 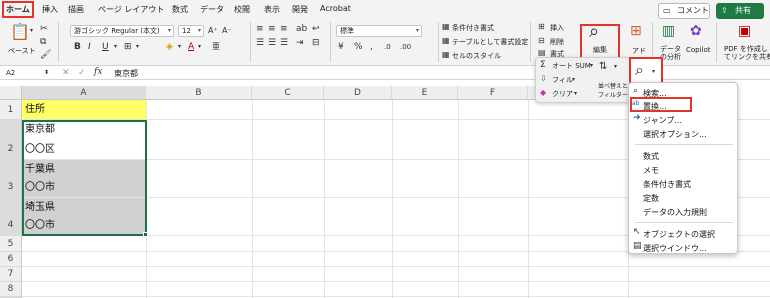 What do you see at coordinates (284, 43) in the screenshot?
I see `align-right-icon: ☰` at bounding box center [284, 43].